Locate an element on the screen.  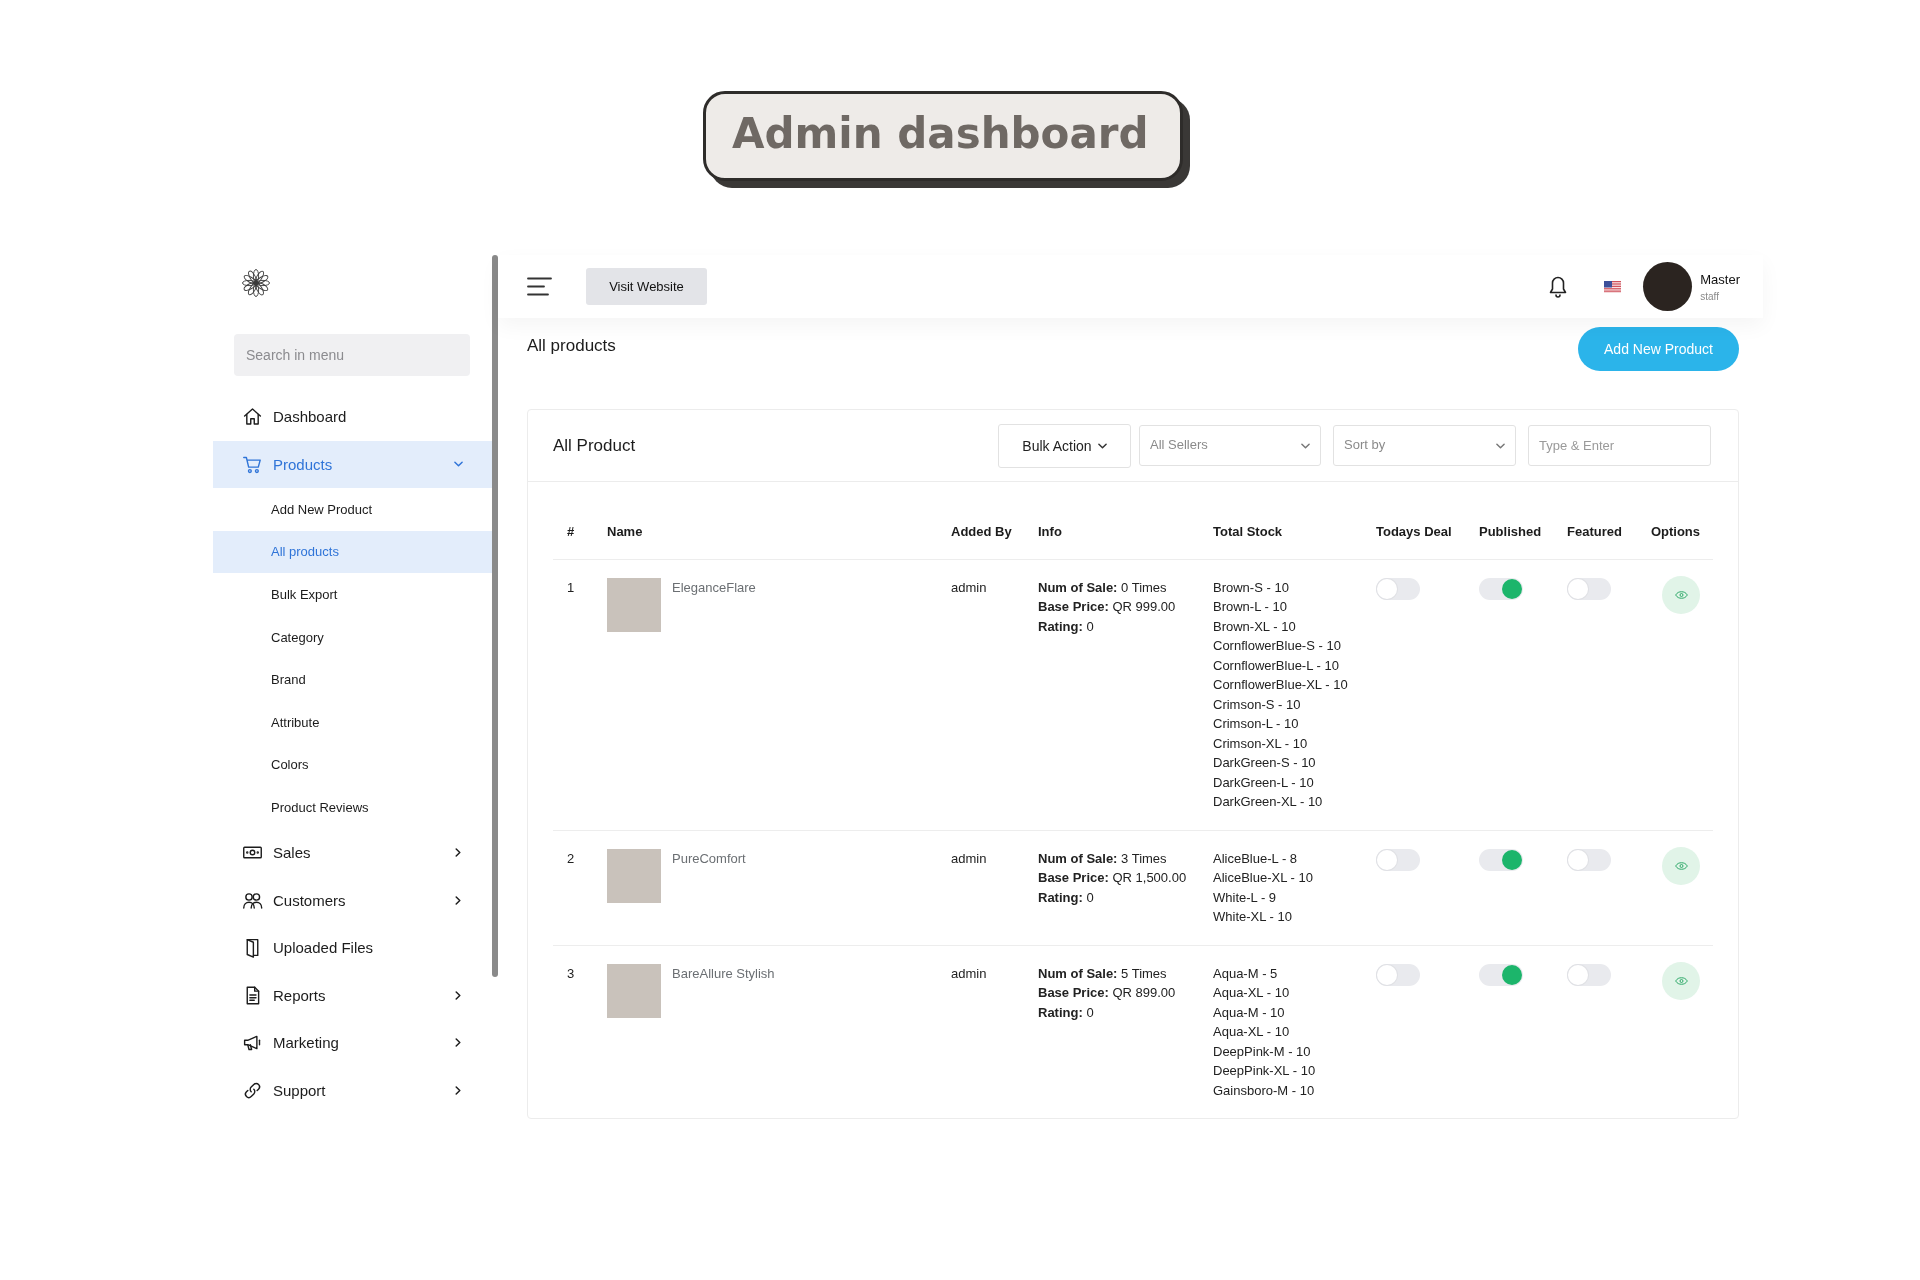
stock-entry: Aqua-M - 5 is located at coordinates (1246, 973).